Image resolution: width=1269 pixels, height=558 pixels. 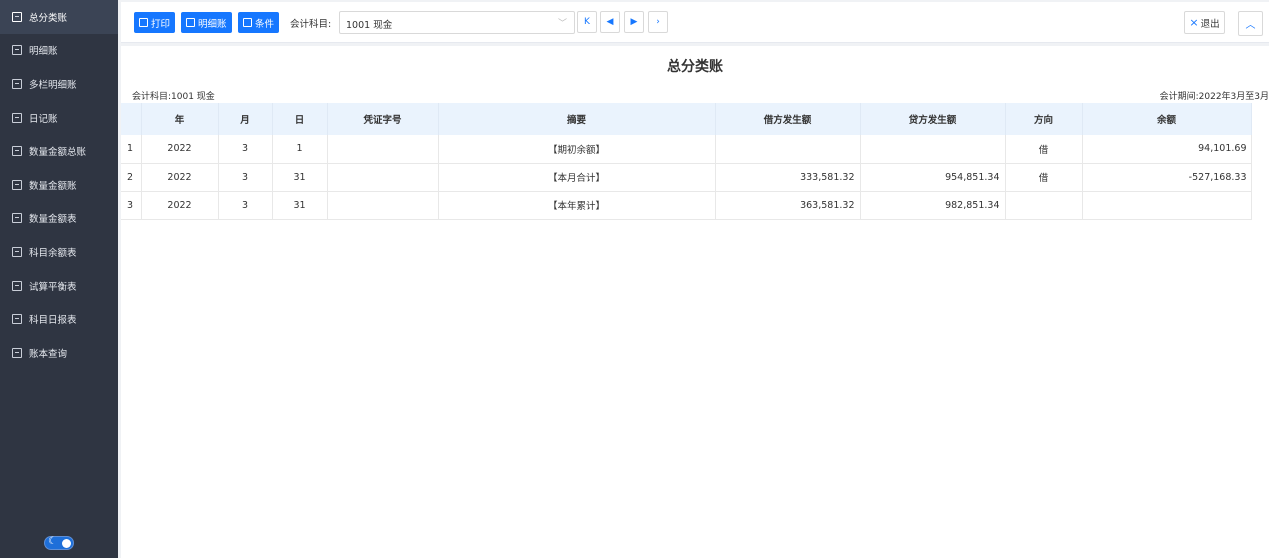 I want to click on cell-summary: 【本月合计】, so click(x=577, y=177).